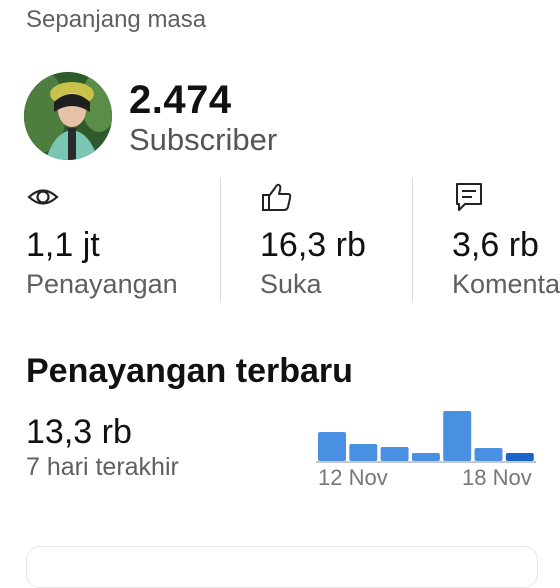 The image size is (560, 588). I want to click on recent-views-period: 7 hari terakhir, so click(102, 467).